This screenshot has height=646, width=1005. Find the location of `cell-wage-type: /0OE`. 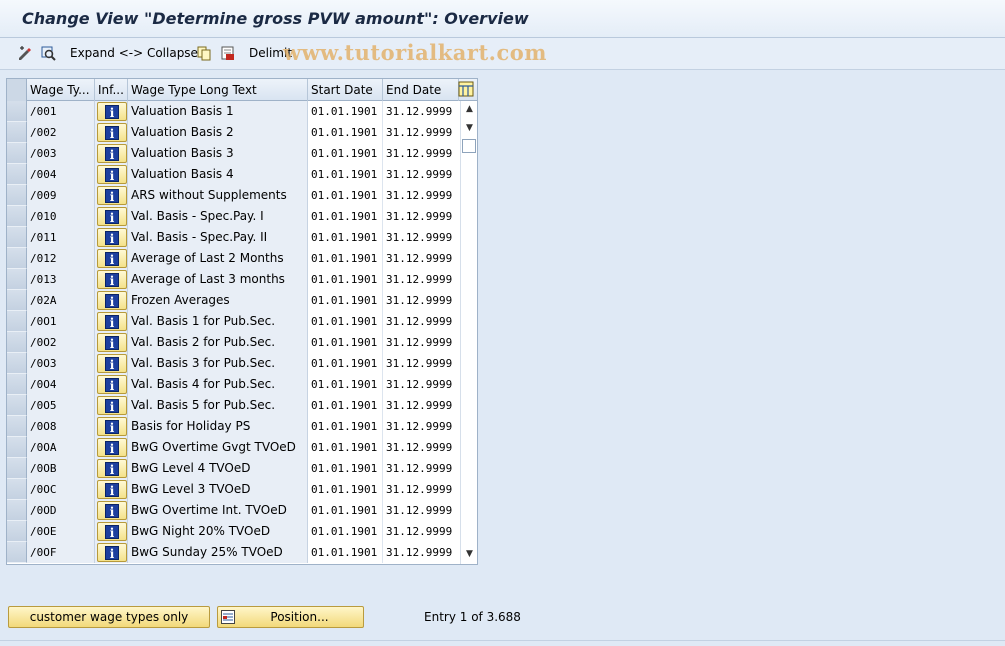

cell-wage-type: /0OE is located at coordinates (61, 531).